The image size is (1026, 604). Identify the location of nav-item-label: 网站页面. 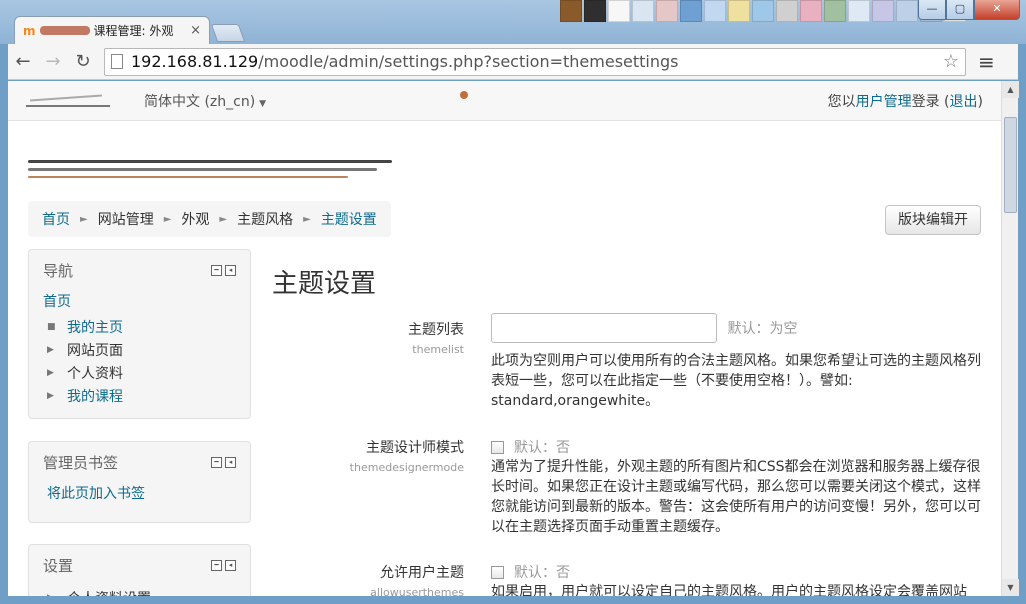
(95, 350).